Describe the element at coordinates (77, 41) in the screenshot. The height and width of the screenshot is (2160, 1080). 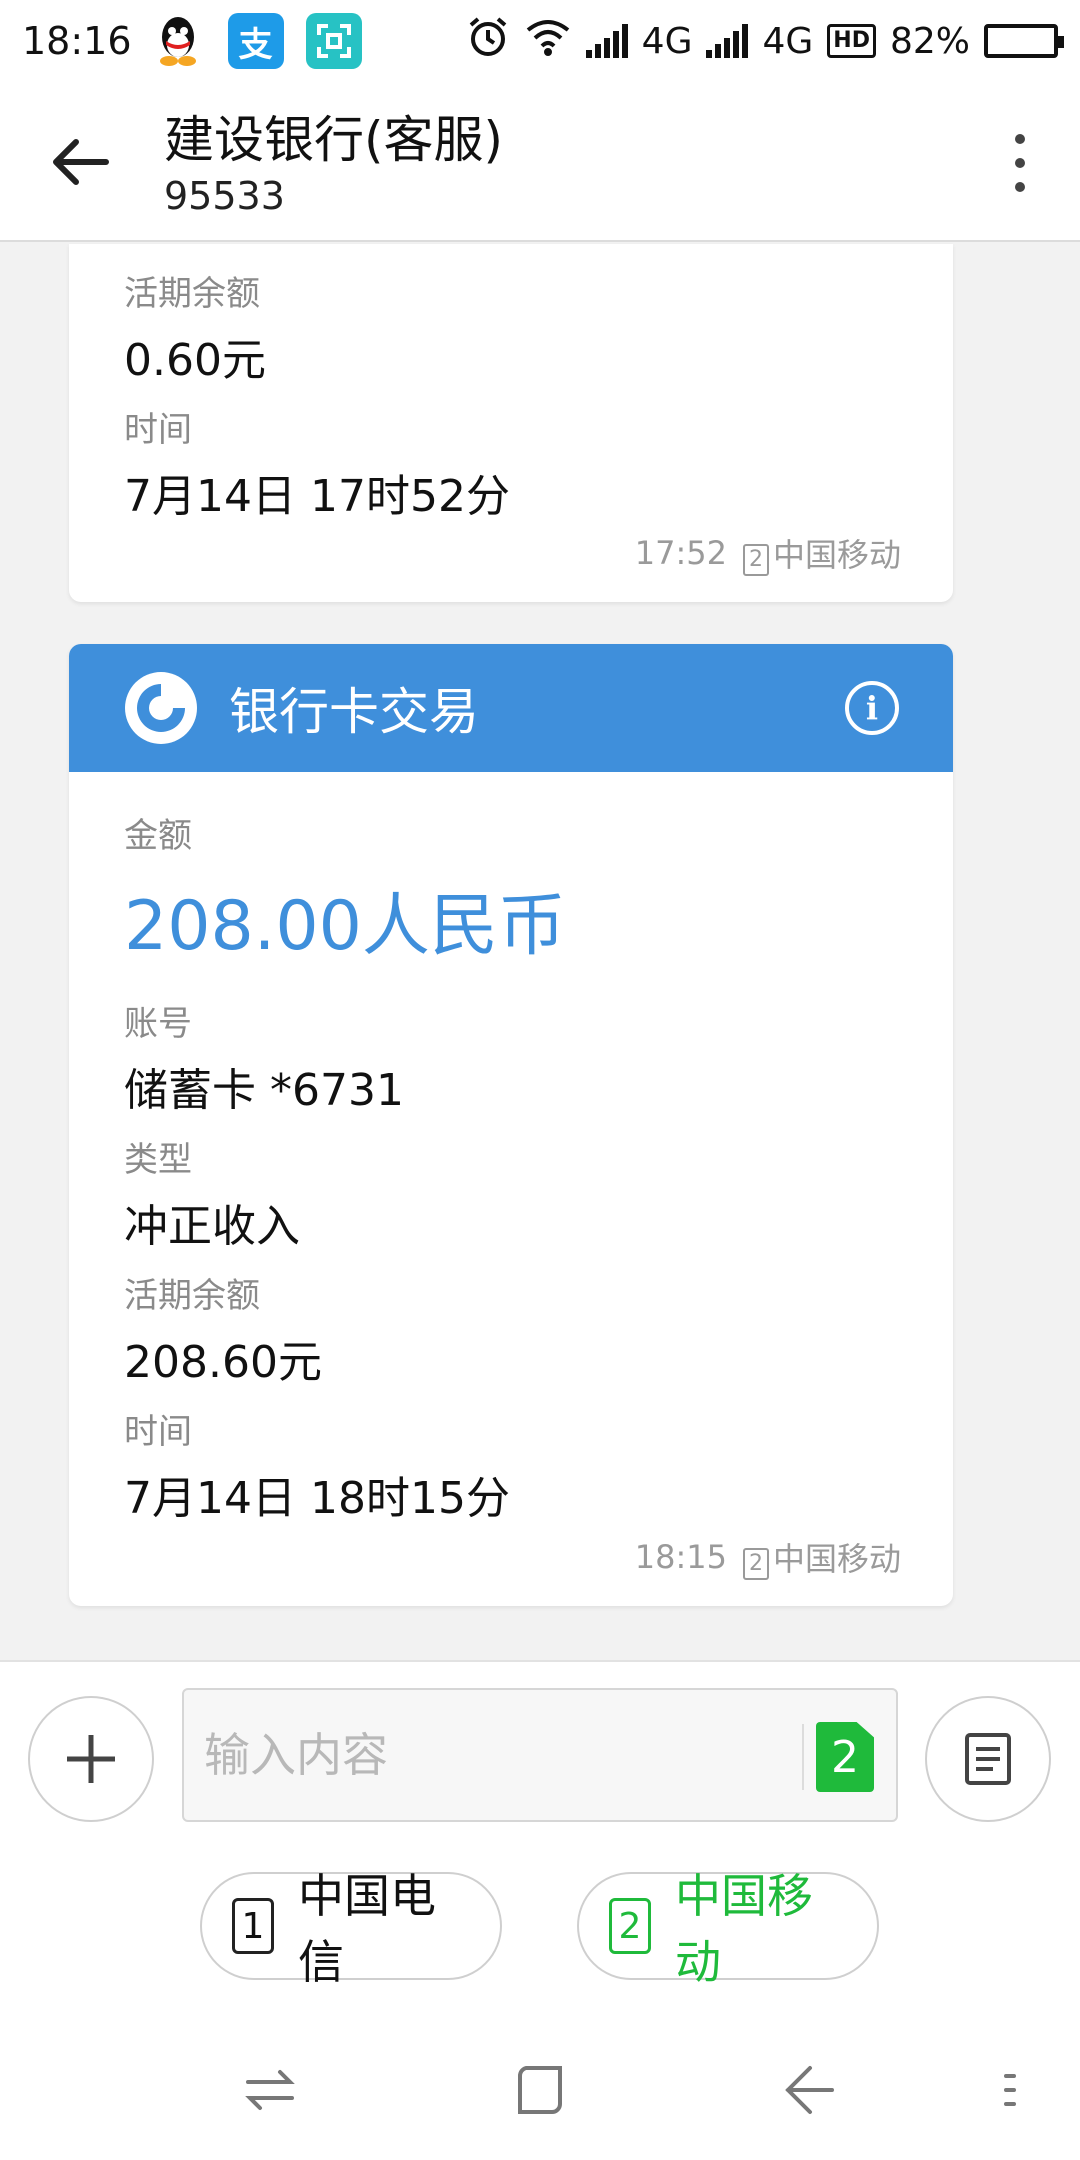
I see `status-time: 18:16` at that location.